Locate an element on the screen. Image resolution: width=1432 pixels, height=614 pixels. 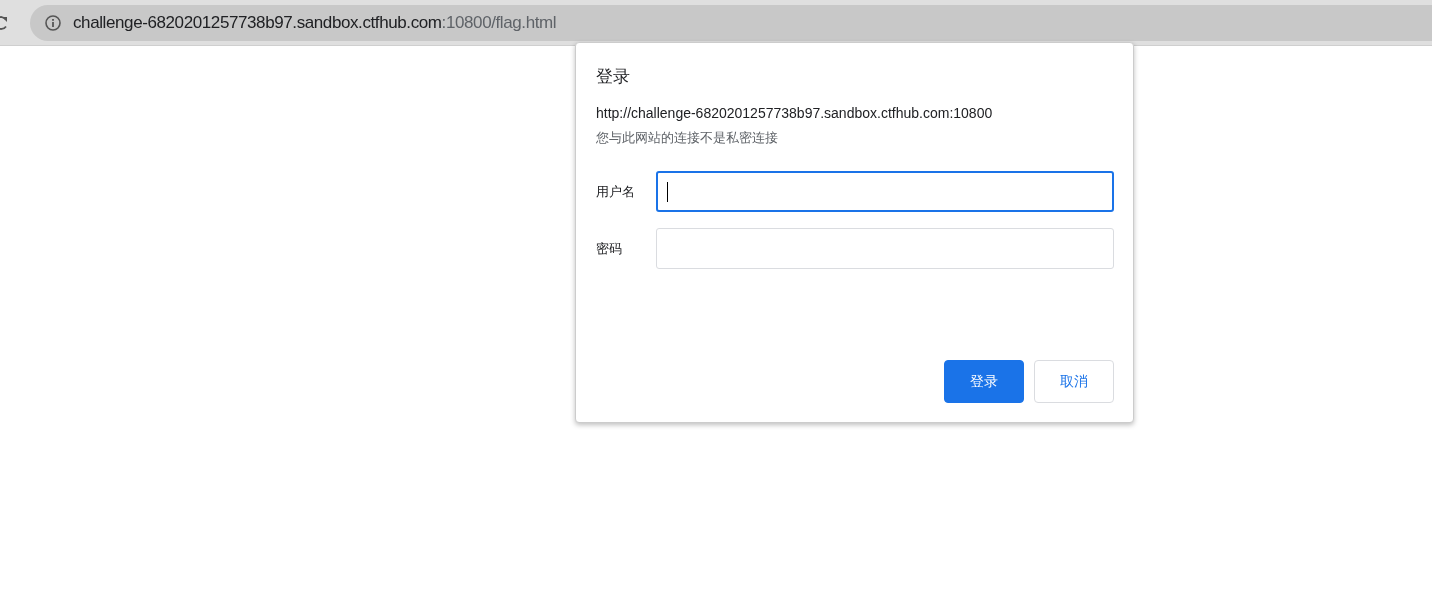
reload-icon is located at coordinates (4, 22).